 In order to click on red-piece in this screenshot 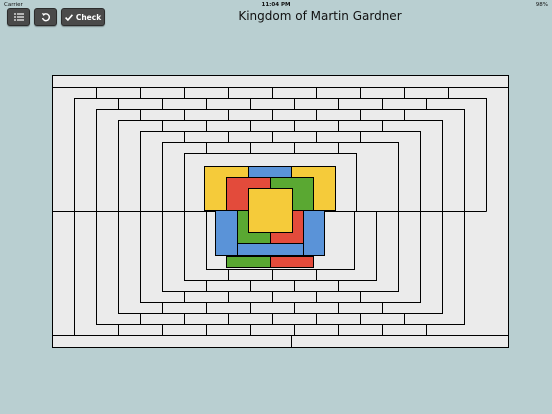, I will do `click(292, 262)`.